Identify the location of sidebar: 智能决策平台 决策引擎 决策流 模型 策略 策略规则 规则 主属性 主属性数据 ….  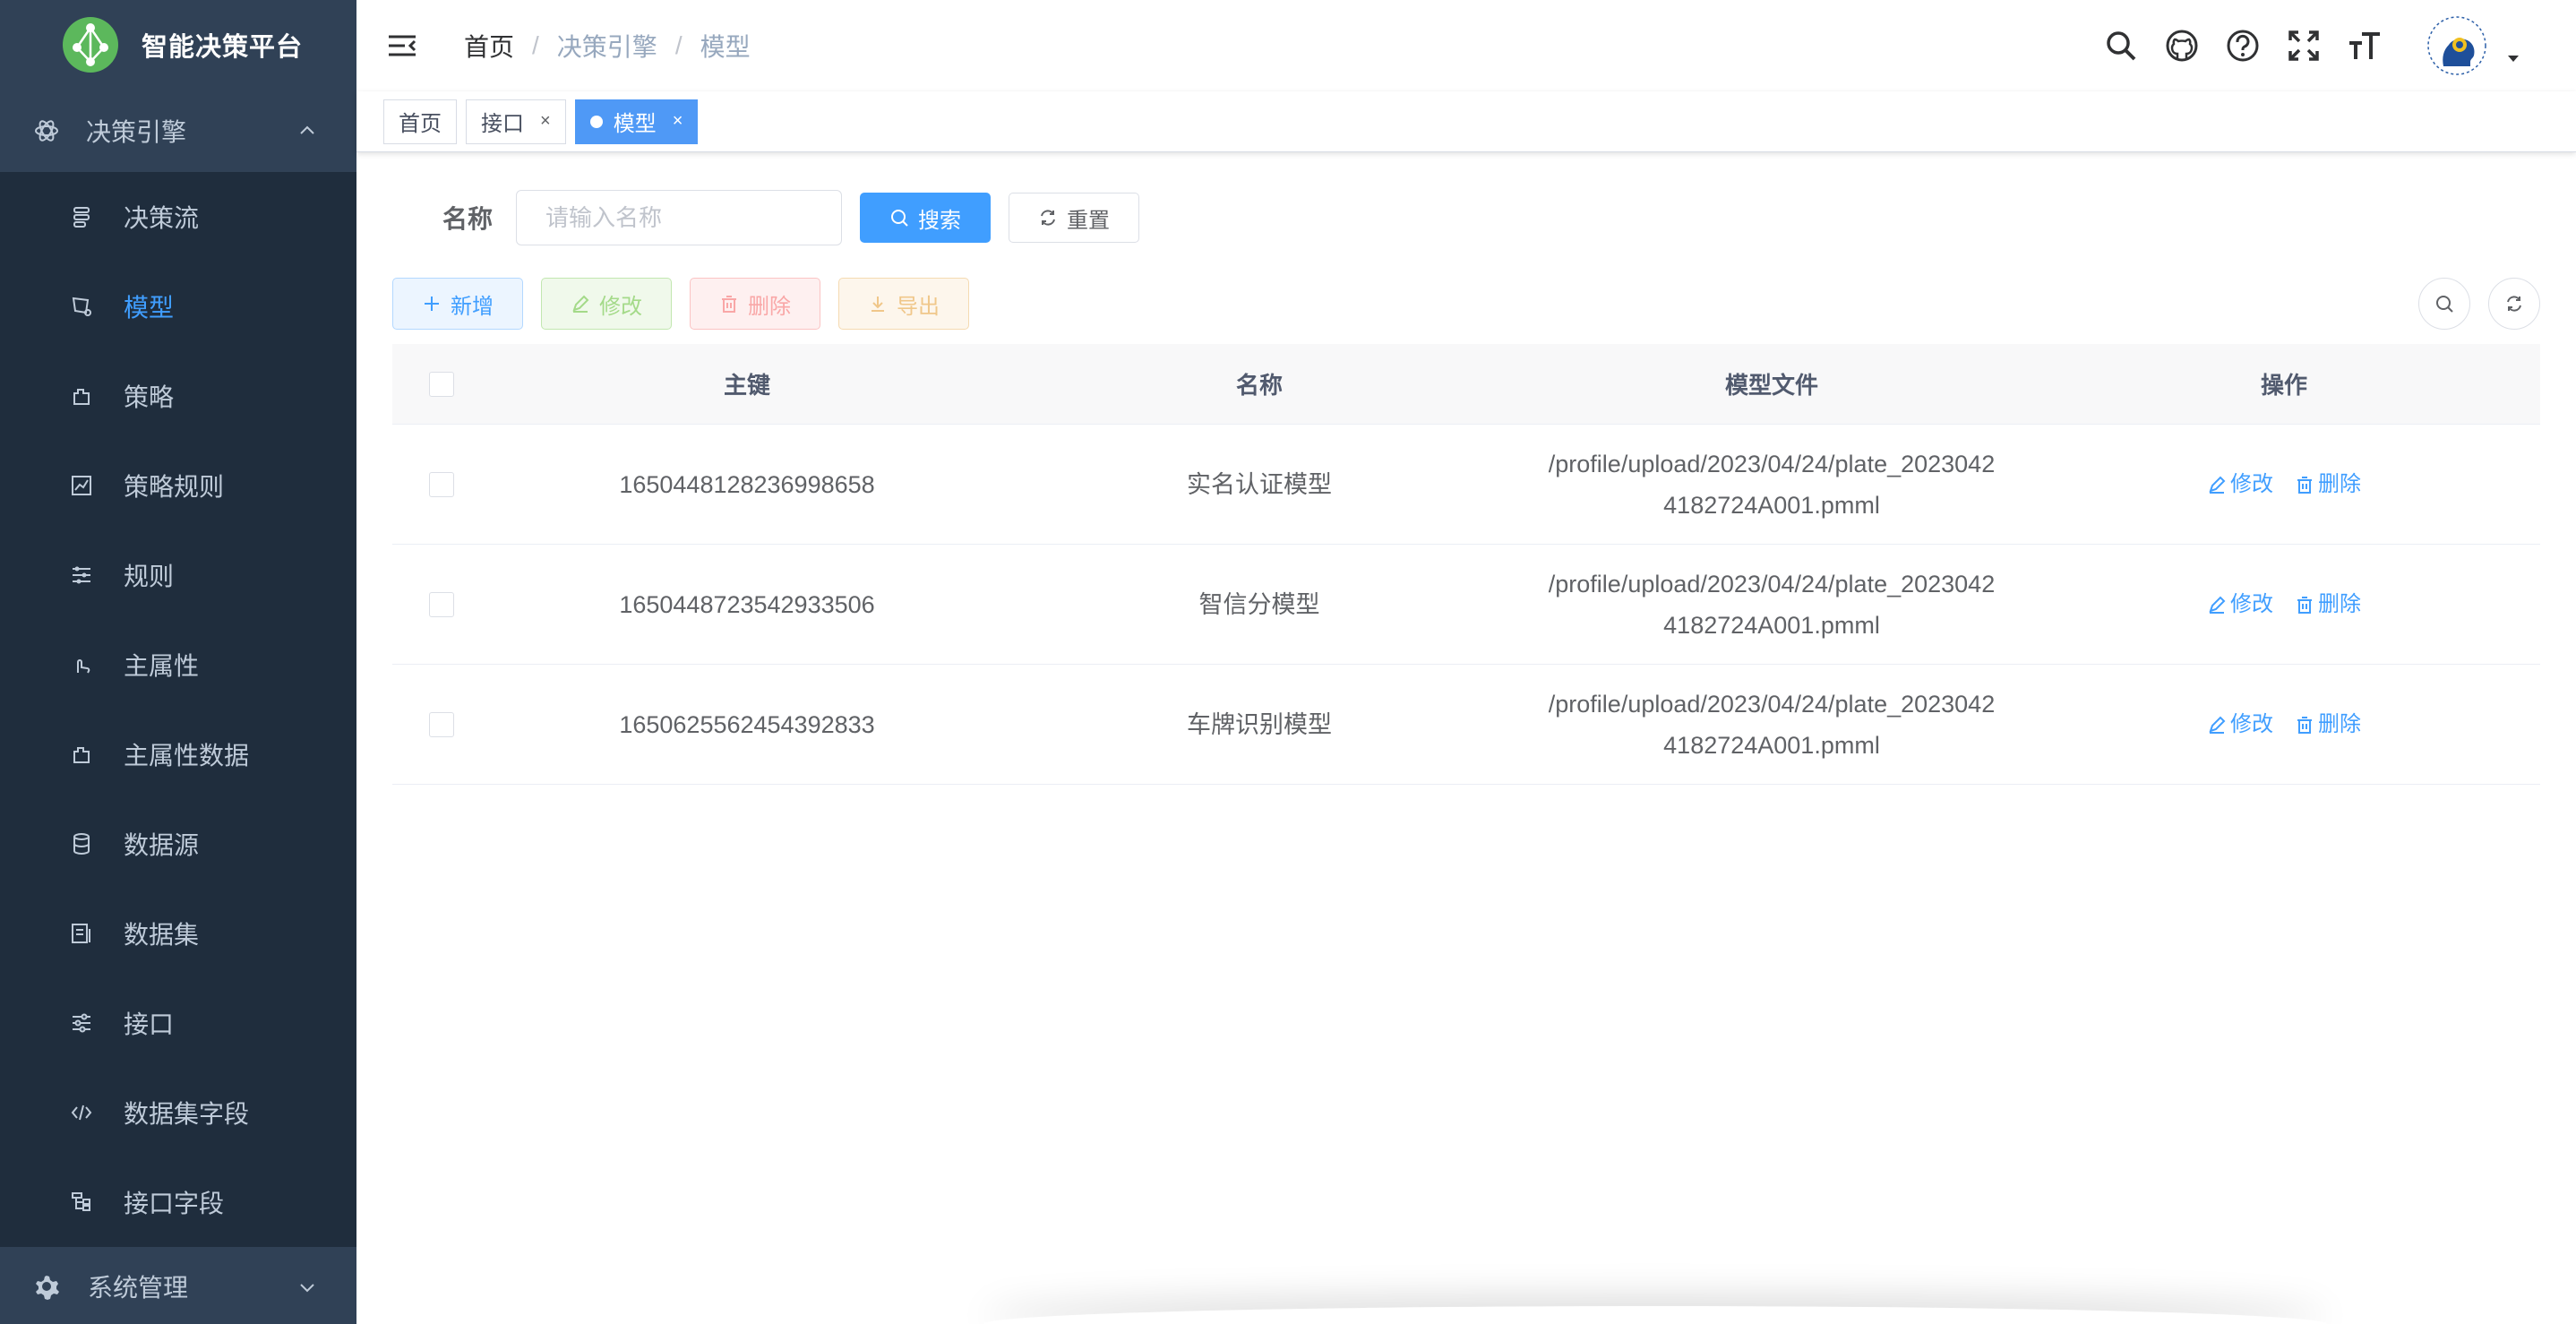
(178, 662).